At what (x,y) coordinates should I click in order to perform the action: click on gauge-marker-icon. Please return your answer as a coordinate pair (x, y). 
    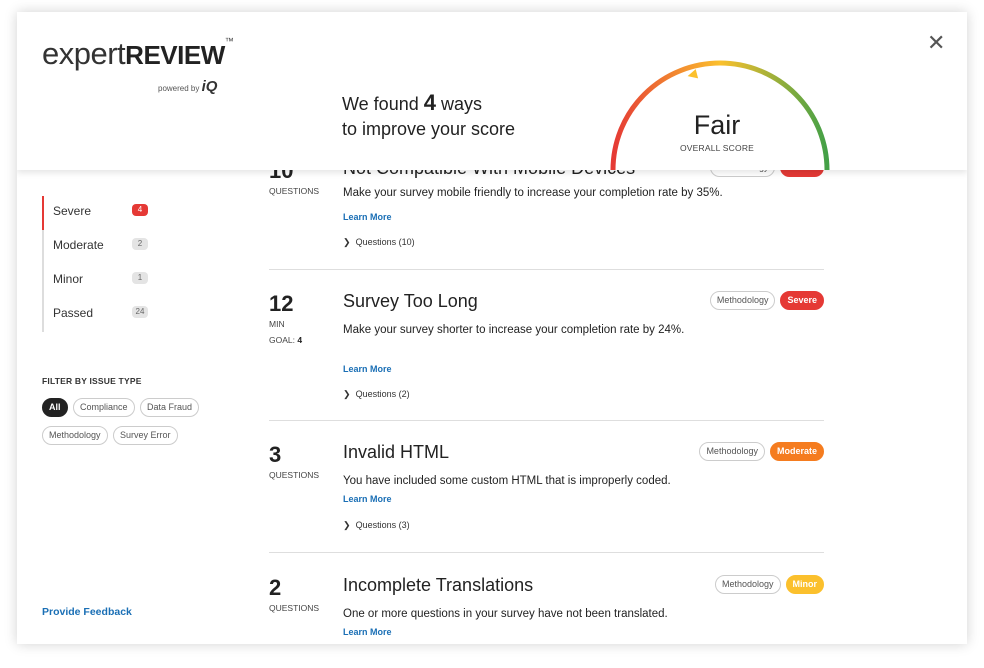
    Looking at the image, I should click on (693, 74).